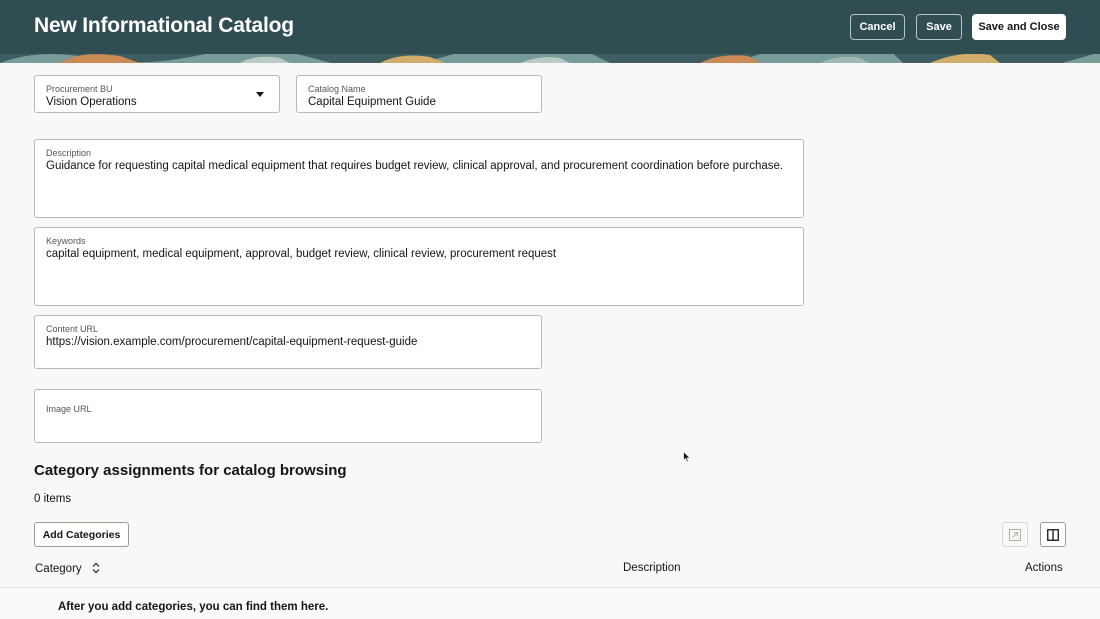 This screenshot has height=619, width=1100. What do you see at coordinates (288, 416) in the screenshot?
I see `image-url-field: Image URL` at bounding box center [288, 416].